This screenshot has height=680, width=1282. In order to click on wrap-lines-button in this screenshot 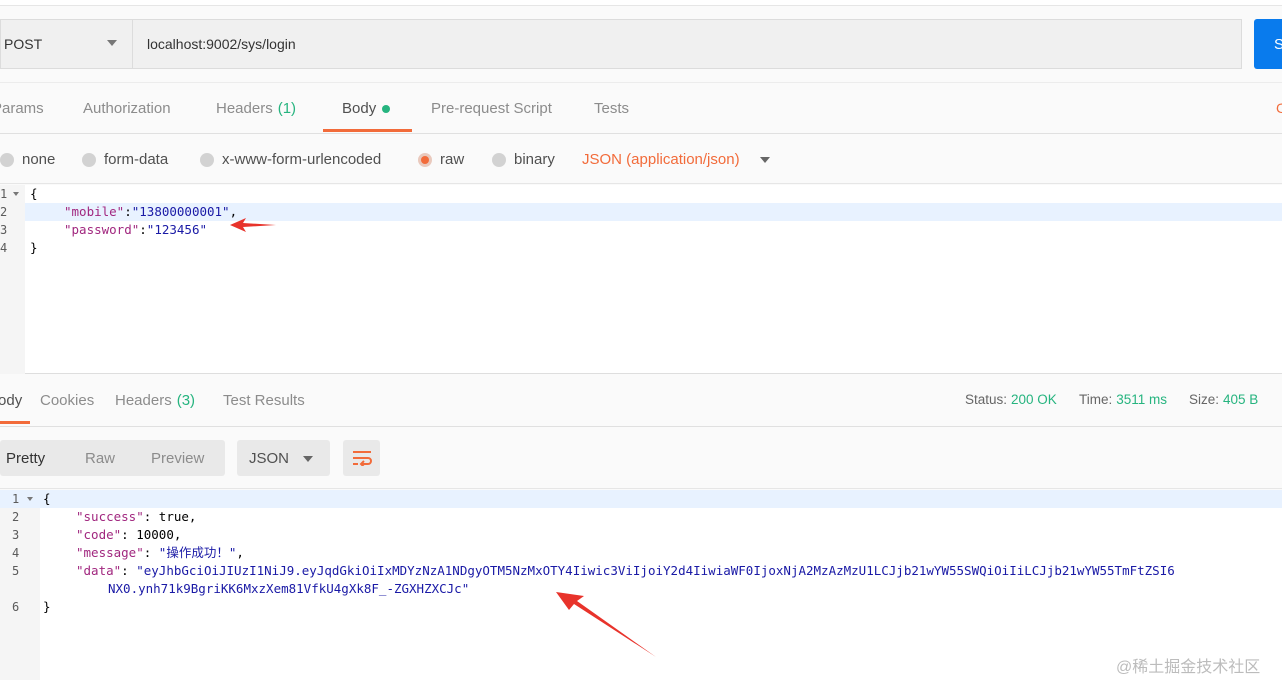, I will do `click(361, 458)`.